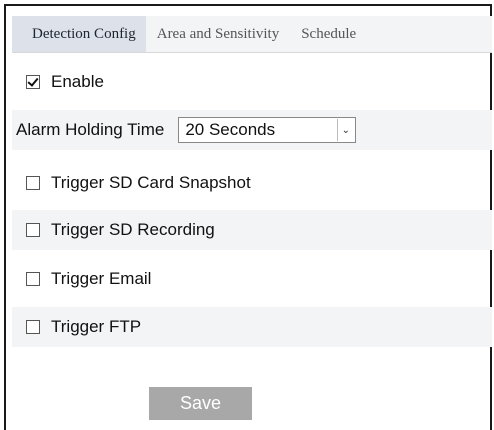  I want to click on chevron-down-icon: ⌄, so click(345, 130).